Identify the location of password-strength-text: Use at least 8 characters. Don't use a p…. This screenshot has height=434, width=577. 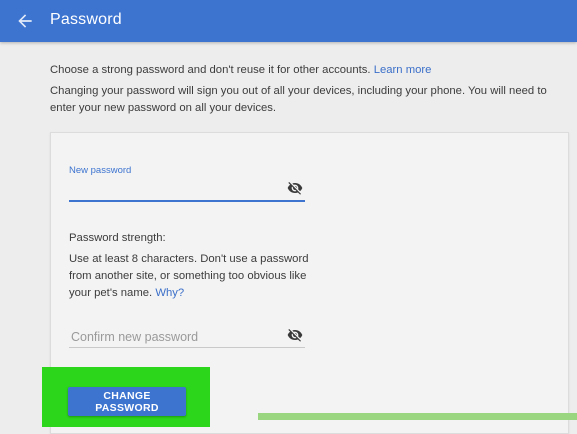
(194, 276).